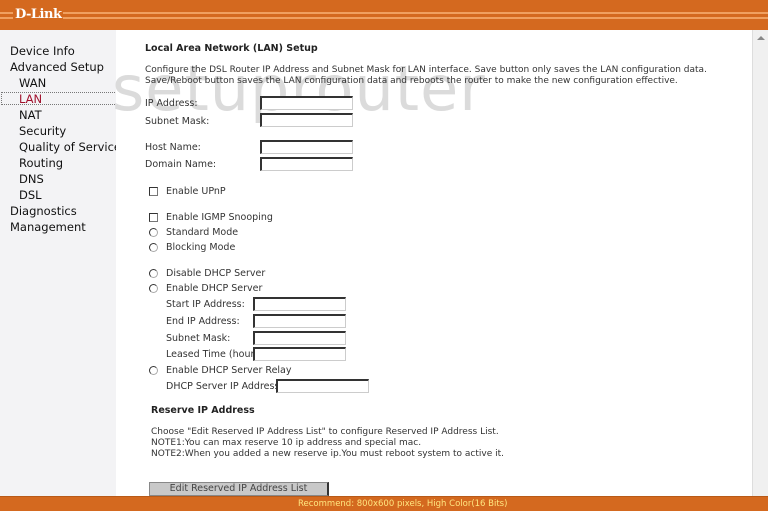 The height and width of the screenshot is (511, 768). Describe the element at coordinates (31, 179) in the screenshot. I see `sidebar-item-dns: DNS` at that location.